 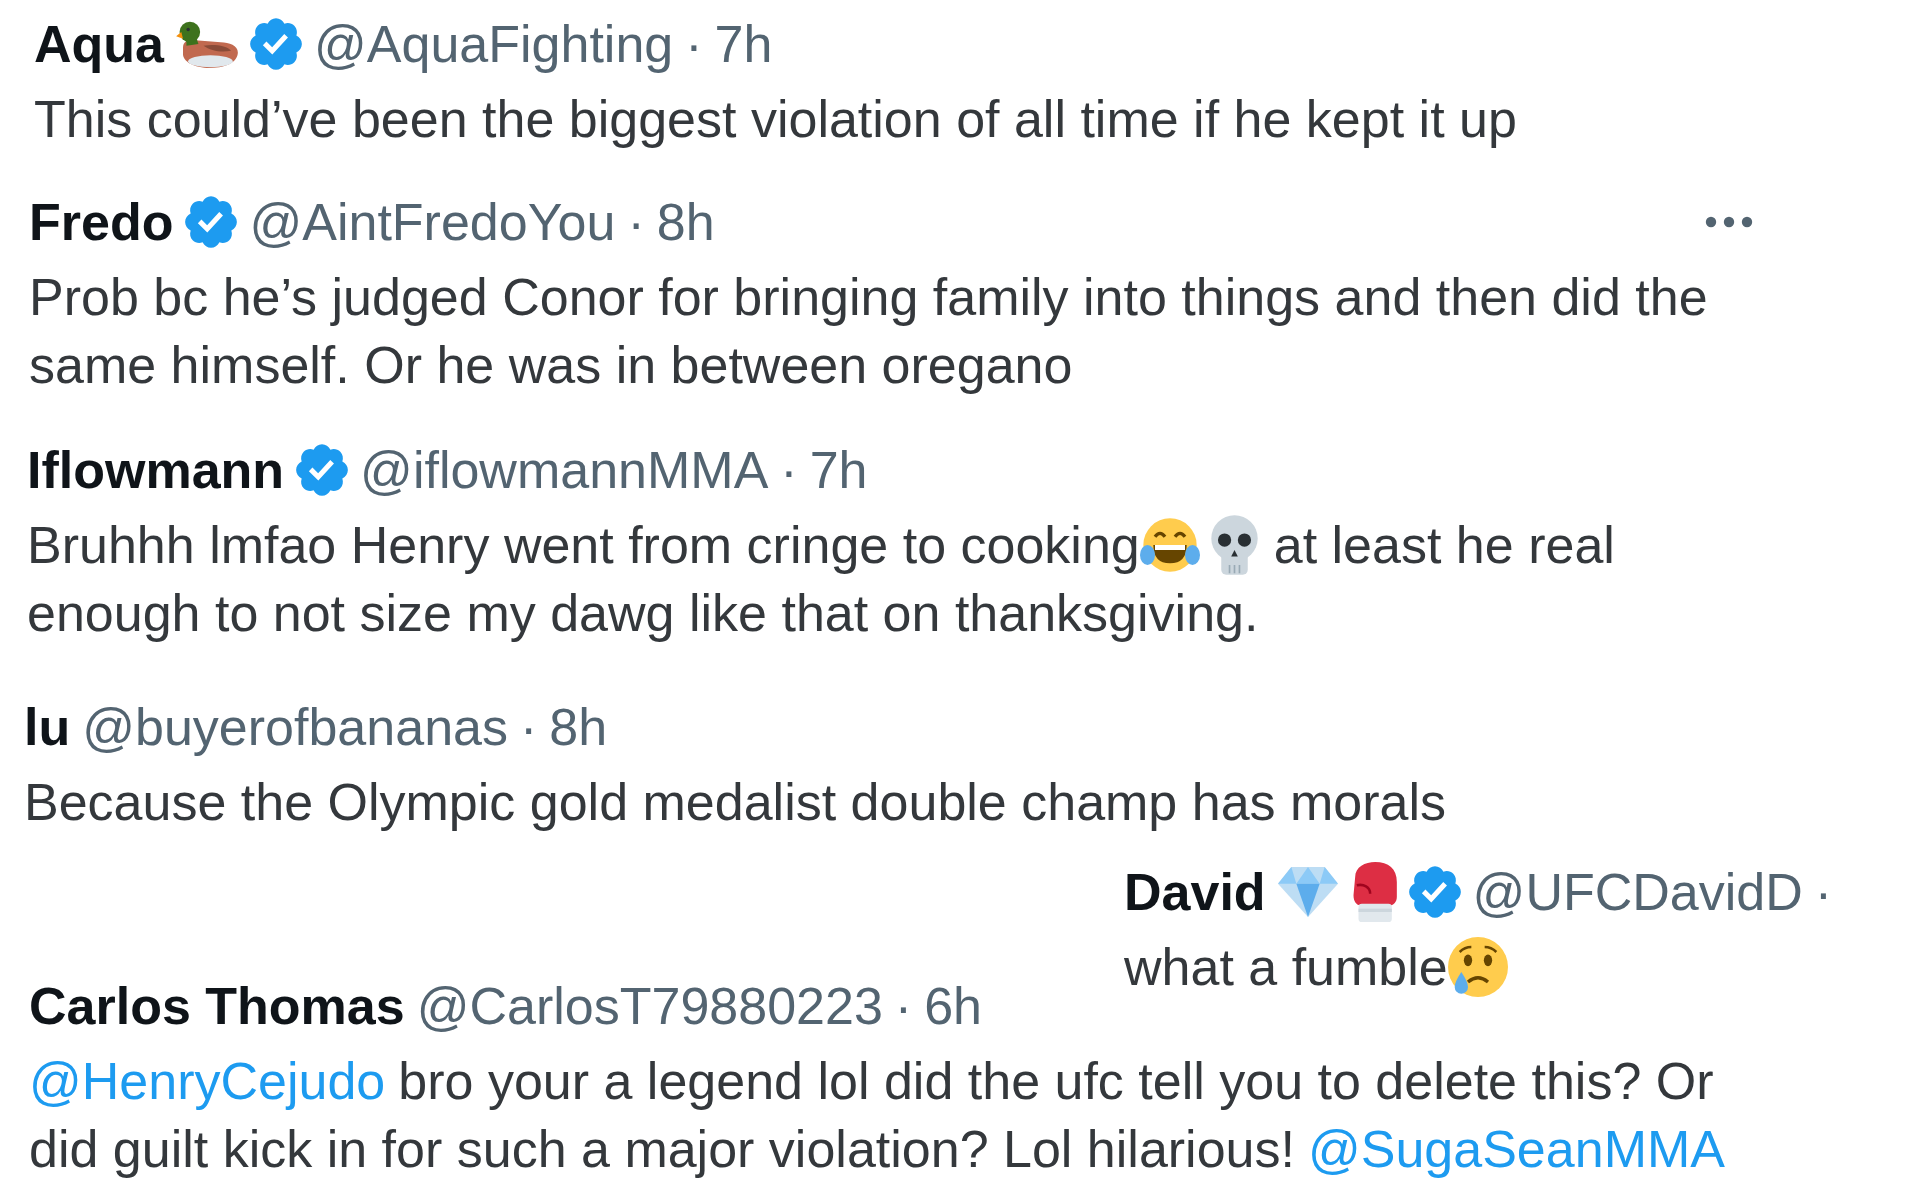 What do you see at coordinates (583, 545) in the screenshot?
I see `tweet-text: Bruhhh lmfao Henry went from cringe to cooking` at bounding box center [583, 545].